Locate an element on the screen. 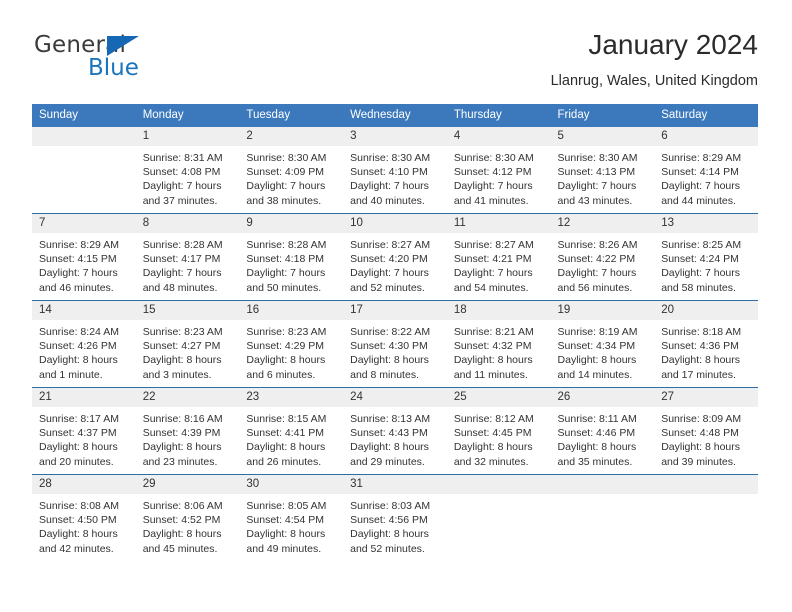  sunrise-time: Sunrise: 8:15 AM is located at coordinates (286, 419).